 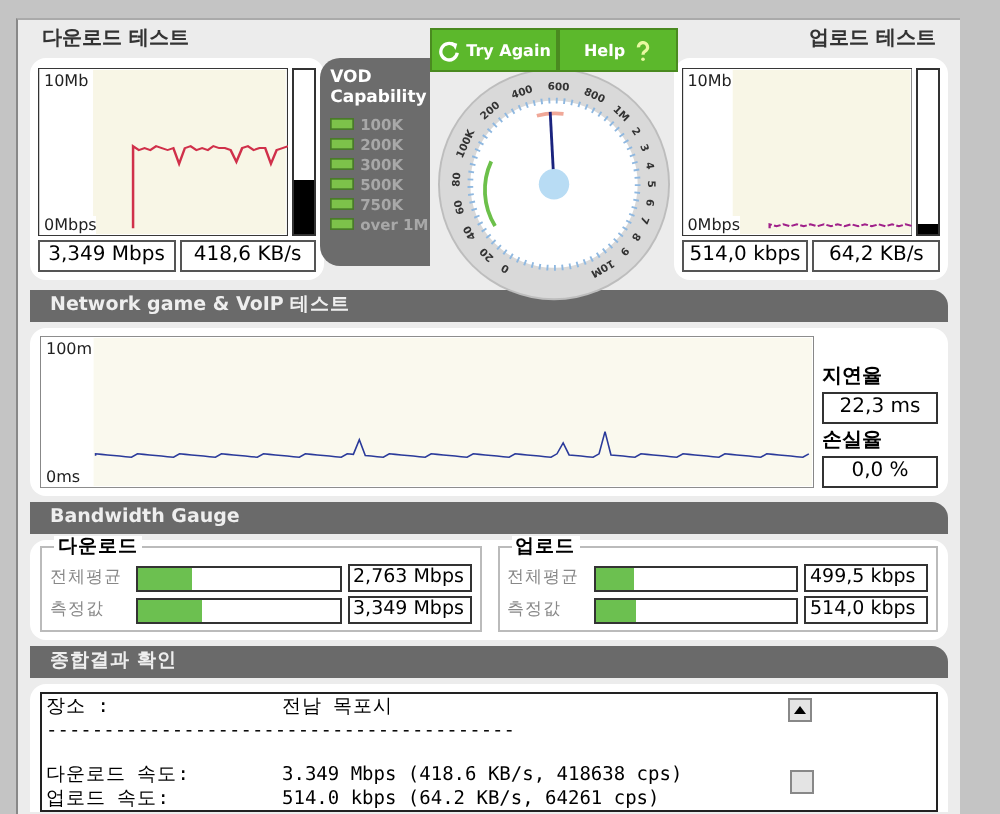 What do you see at coordinates (98, 547) in the screenshot?
I see `group-title: 다운로드` at bounding box center [98, 547].